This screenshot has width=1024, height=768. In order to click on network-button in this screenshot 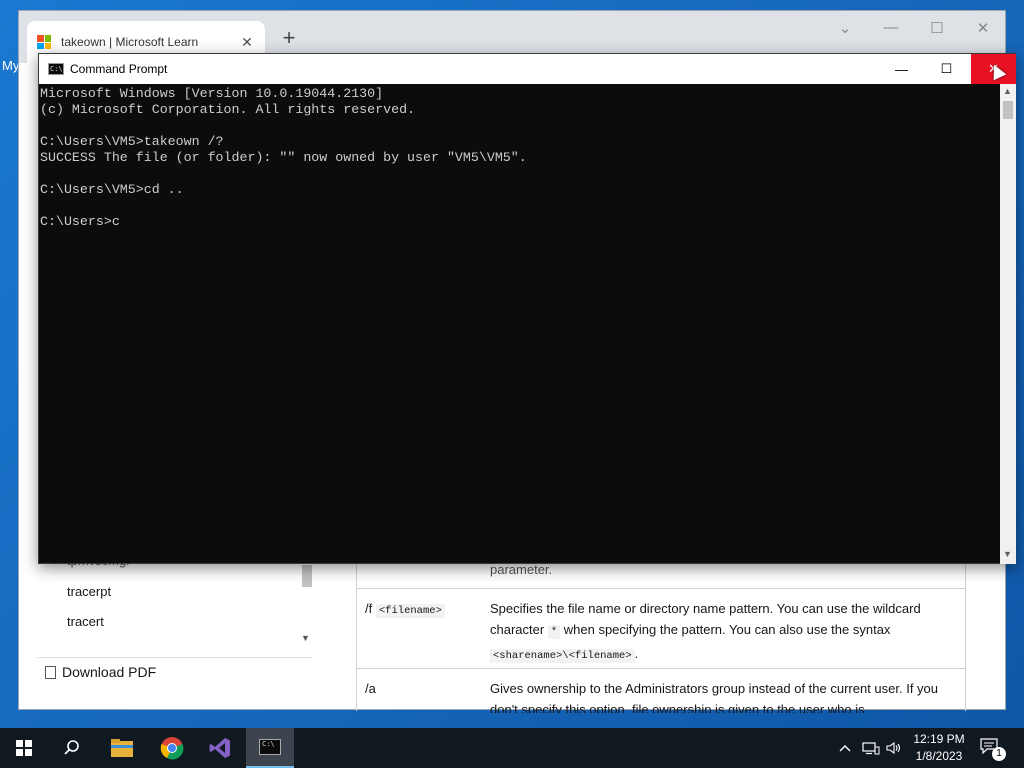, I will do `click(871, 748)`.